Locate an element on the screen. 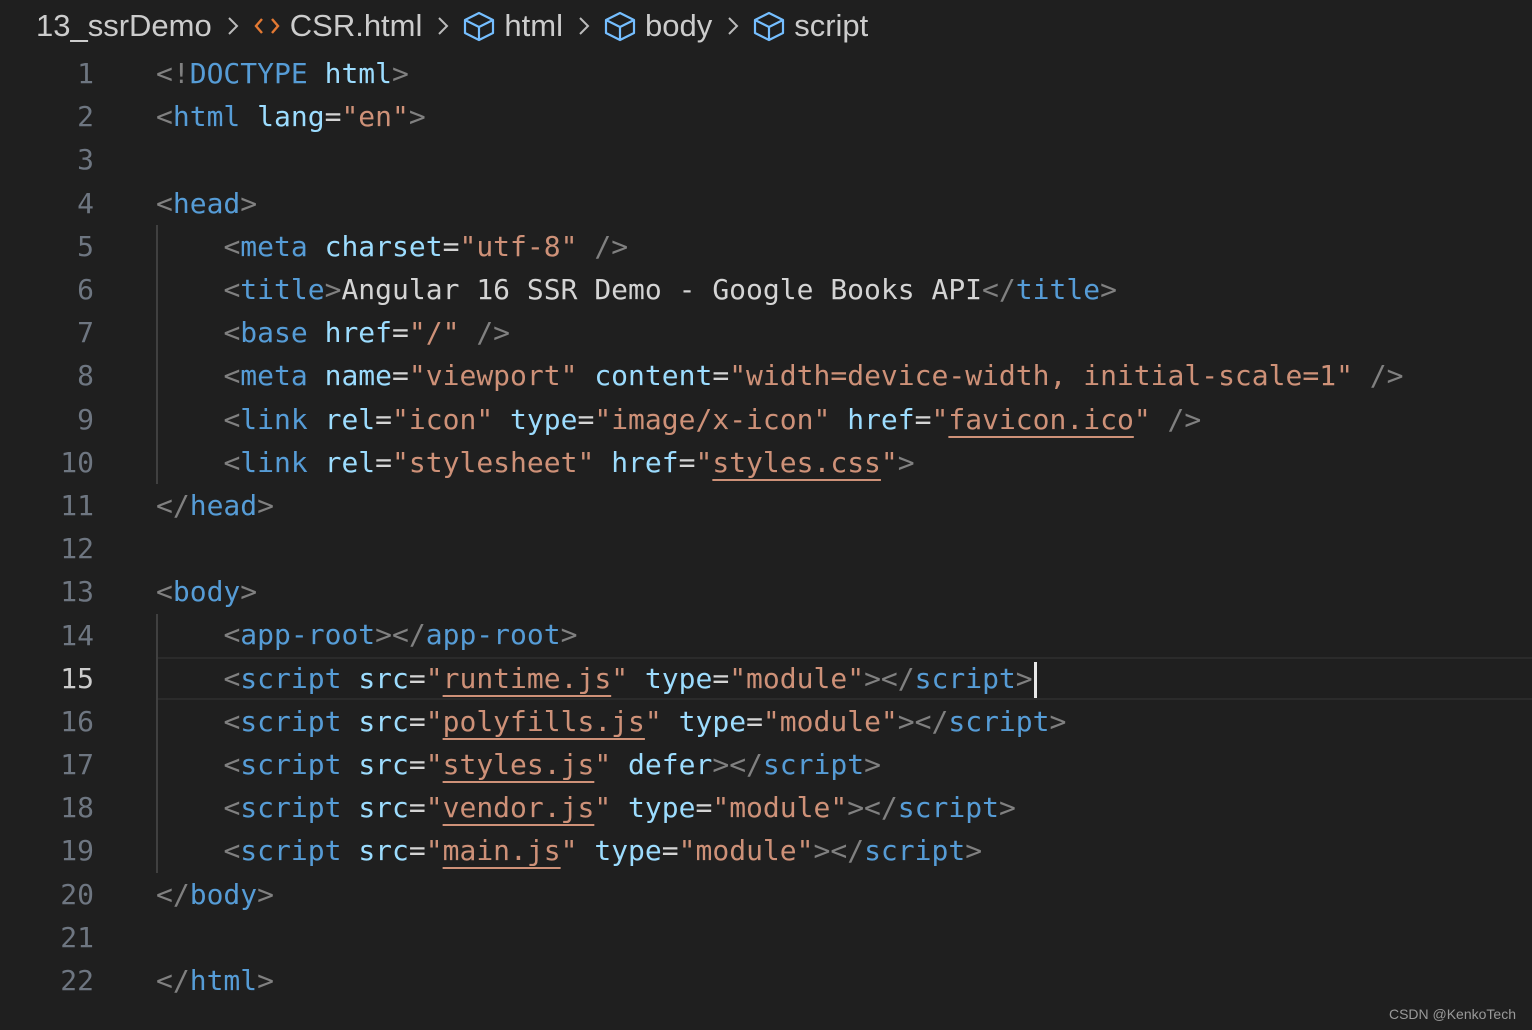 This screenshot has height=1030, width=1532. code-token: html is located at coordinates (206, 117).